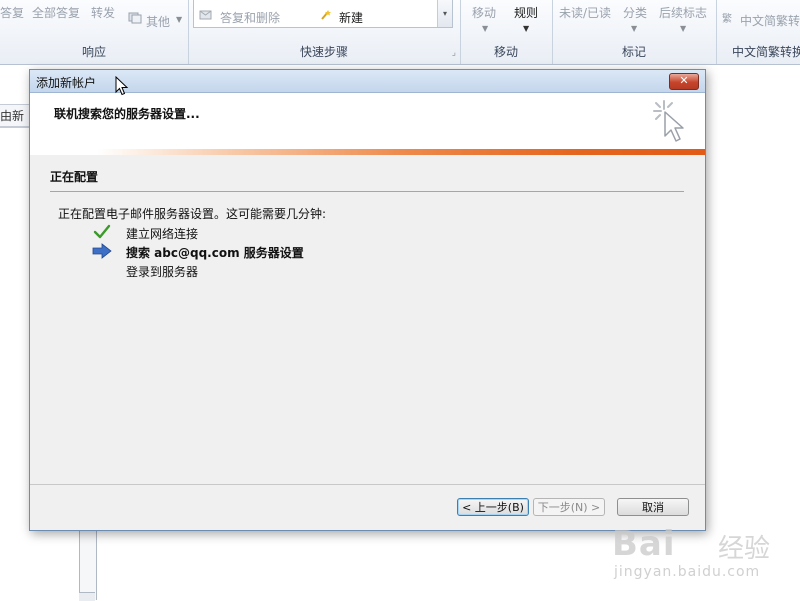  Describe the element at coordinates (205, 15) in the screenshot. I see `reply-delete-icon` at that location.